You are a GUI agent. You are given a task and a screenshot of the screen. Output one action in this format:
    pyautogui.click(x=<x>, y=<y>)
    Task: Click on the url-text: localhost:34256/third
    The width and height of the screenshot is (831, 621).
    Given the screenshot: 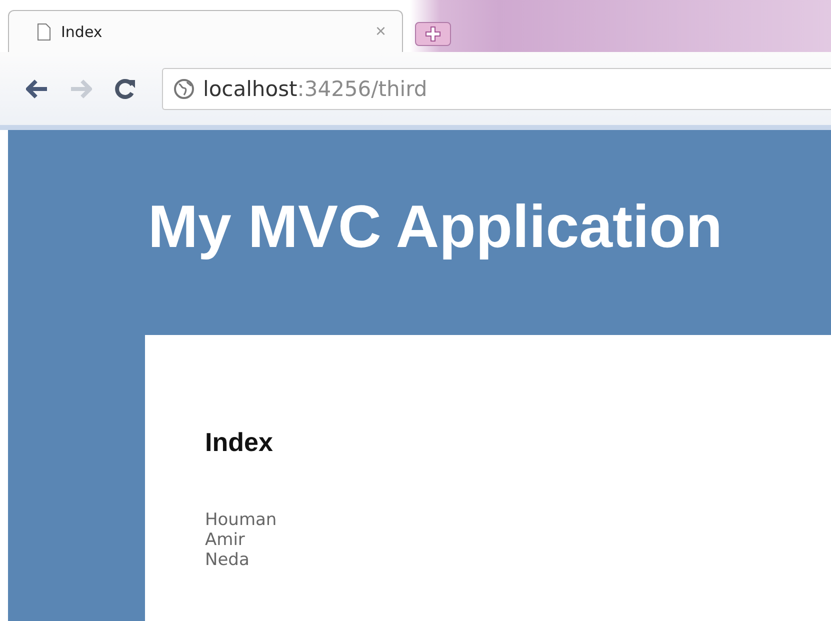 What is the action you would take?
    pyautogui.click(x=315, y=88)
    